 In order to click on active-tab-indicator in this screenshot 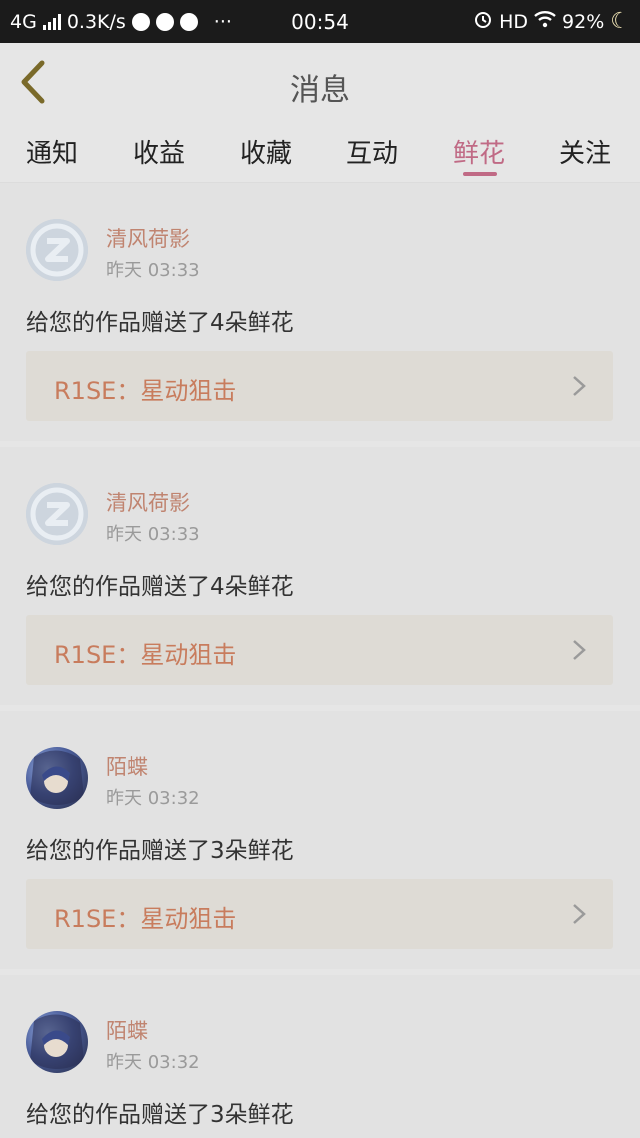, I will do `click(480, 174)`.